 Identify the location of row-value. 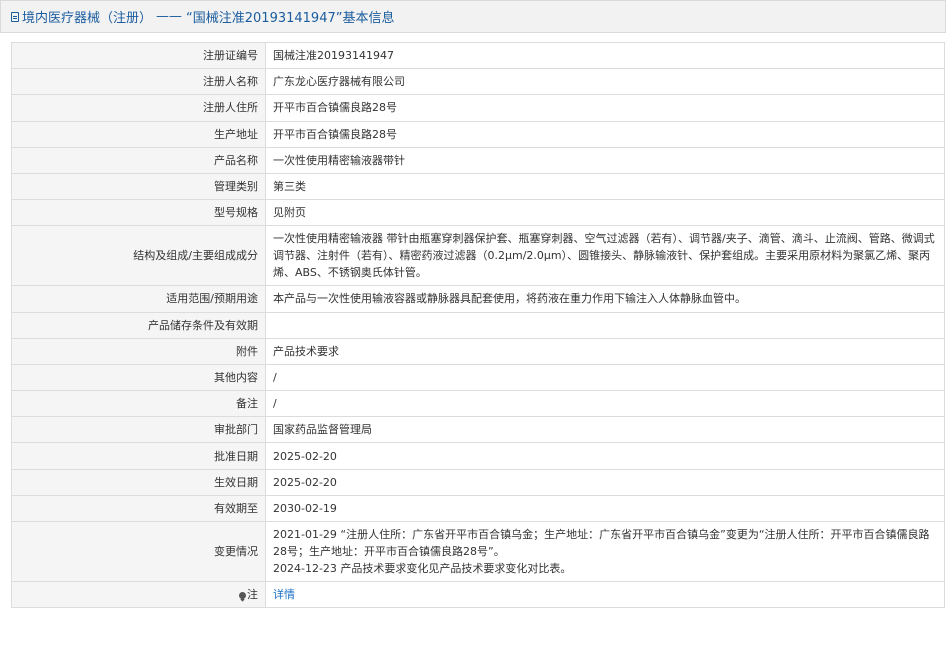
(605, 325).